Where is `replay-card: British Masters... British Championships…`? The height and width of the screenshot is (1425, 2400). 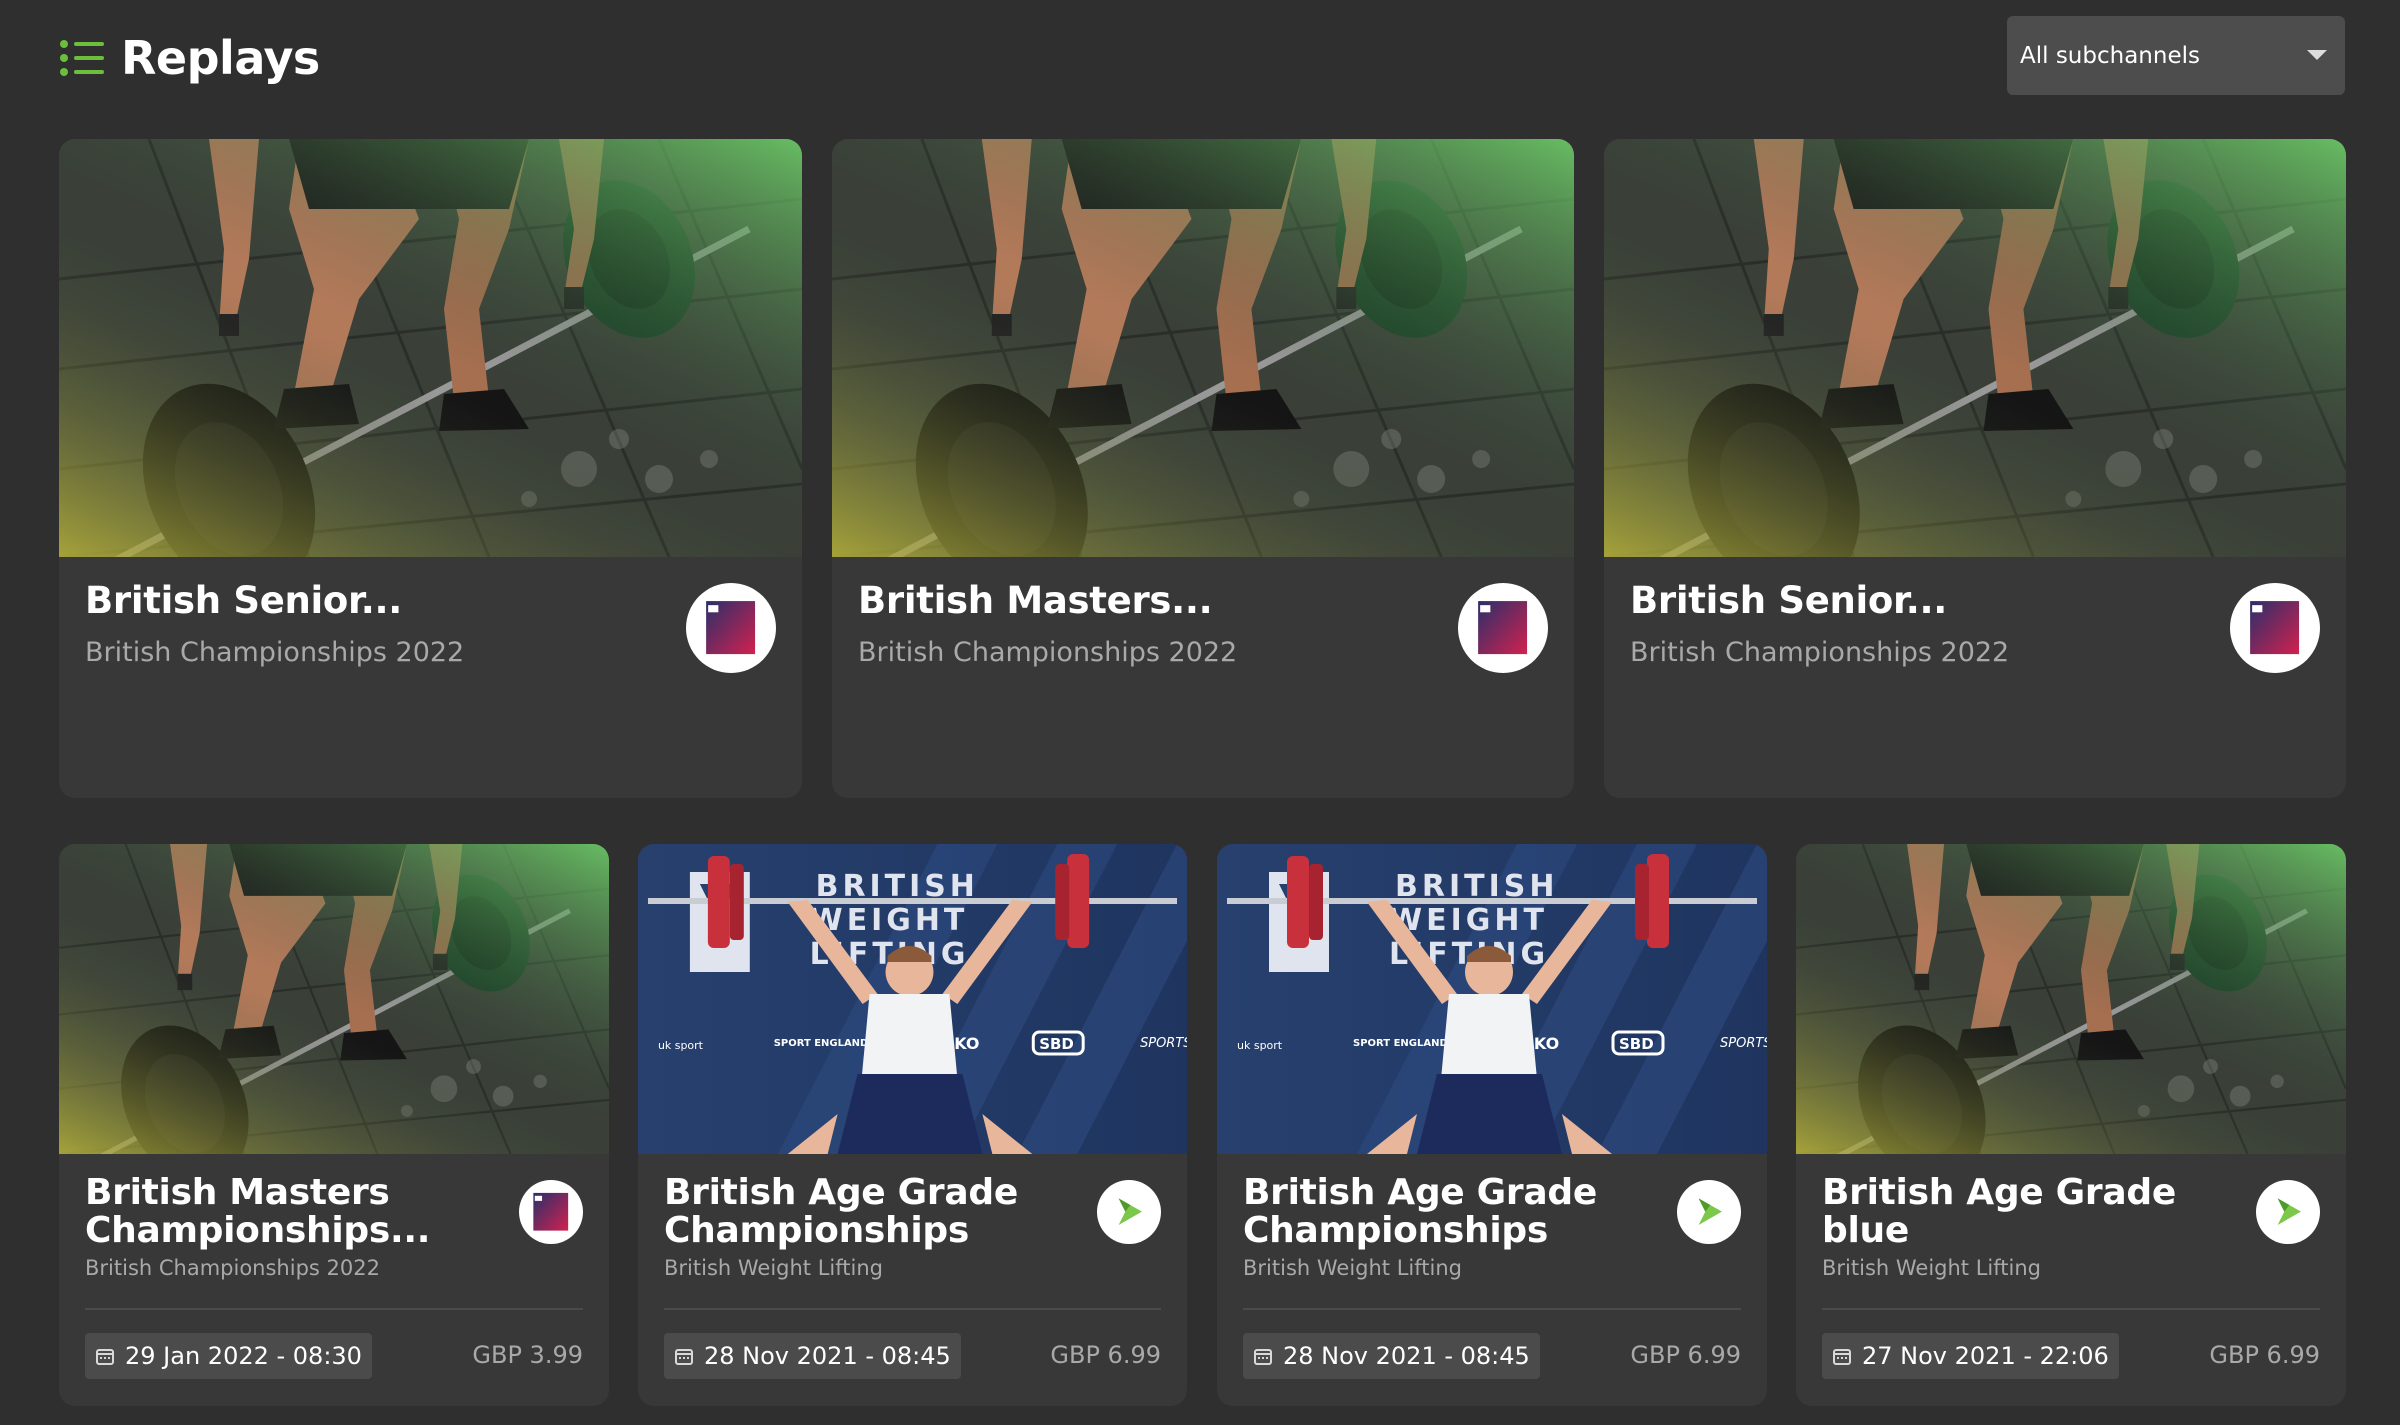 replay-card: British Masters... British Championships… is located at coordinates (1203, 468).